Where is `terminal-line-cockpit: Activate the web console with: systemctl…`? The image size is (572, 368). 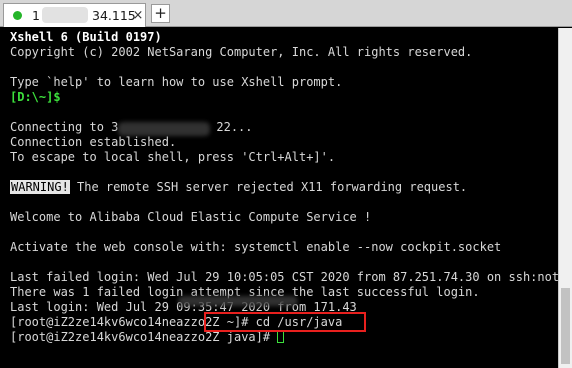 terminal-line-cockpit: Activate the web console with: systemctl… is located at coordinates (256, 247).